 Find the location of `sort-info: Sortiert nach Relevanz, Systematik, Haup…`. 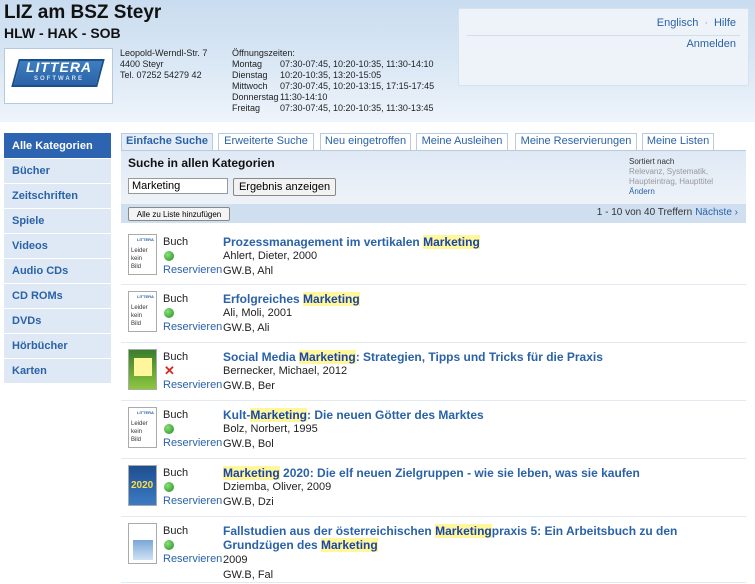

sort-info: Sortiert nach Relevanz, Systematik, Haup… is located at coordinates (674, 177).